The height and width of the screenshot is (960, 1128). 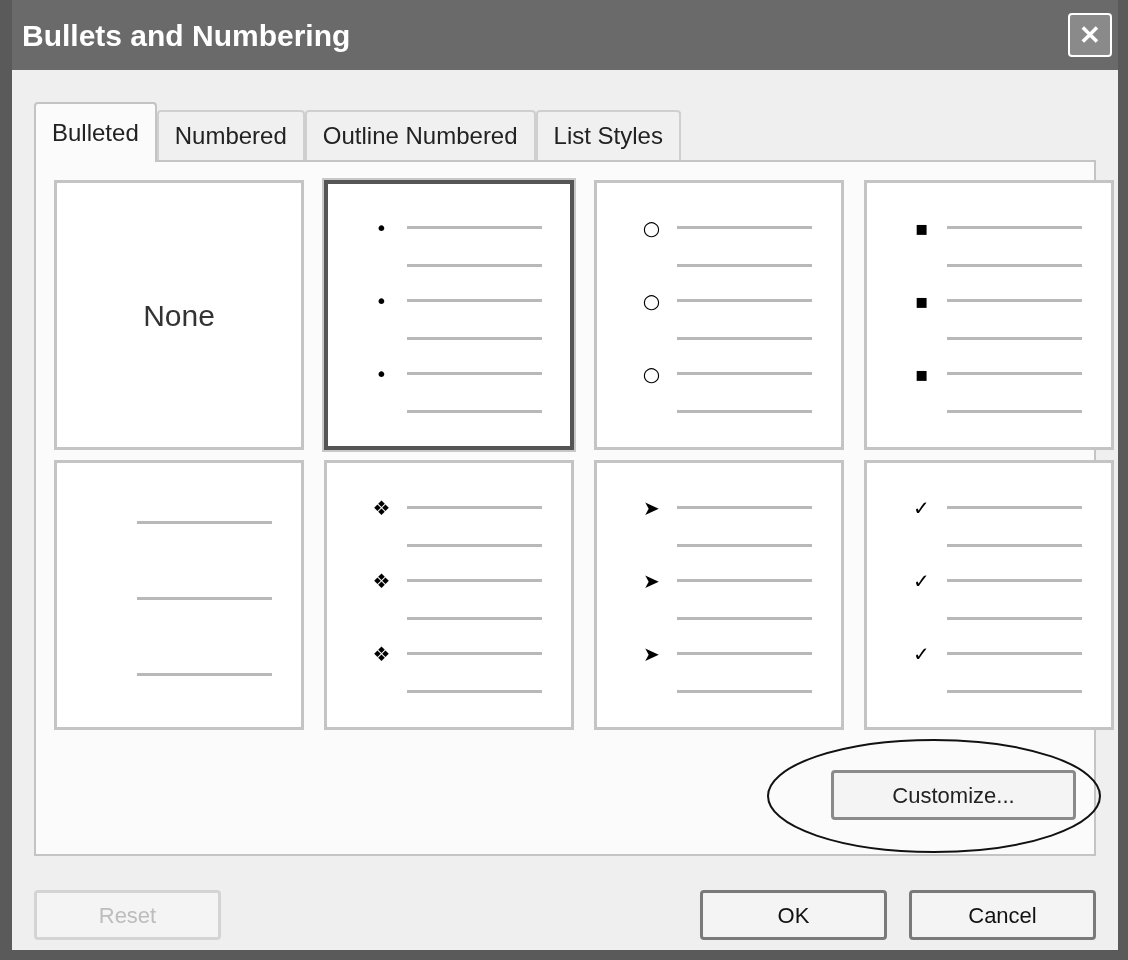 What do you see at coordinates (793, 915) in the screenshot?
I see `dialog-button: OK` at bounding box center [793, 915].